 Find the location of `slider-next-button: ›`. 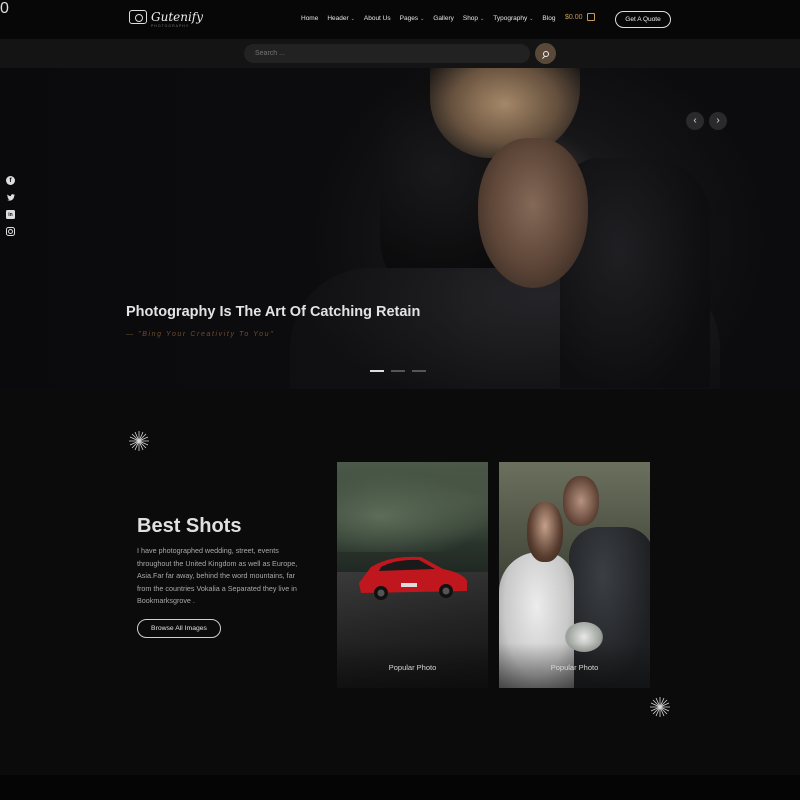

slider-next-button: › is located at coordinates (718, 121).